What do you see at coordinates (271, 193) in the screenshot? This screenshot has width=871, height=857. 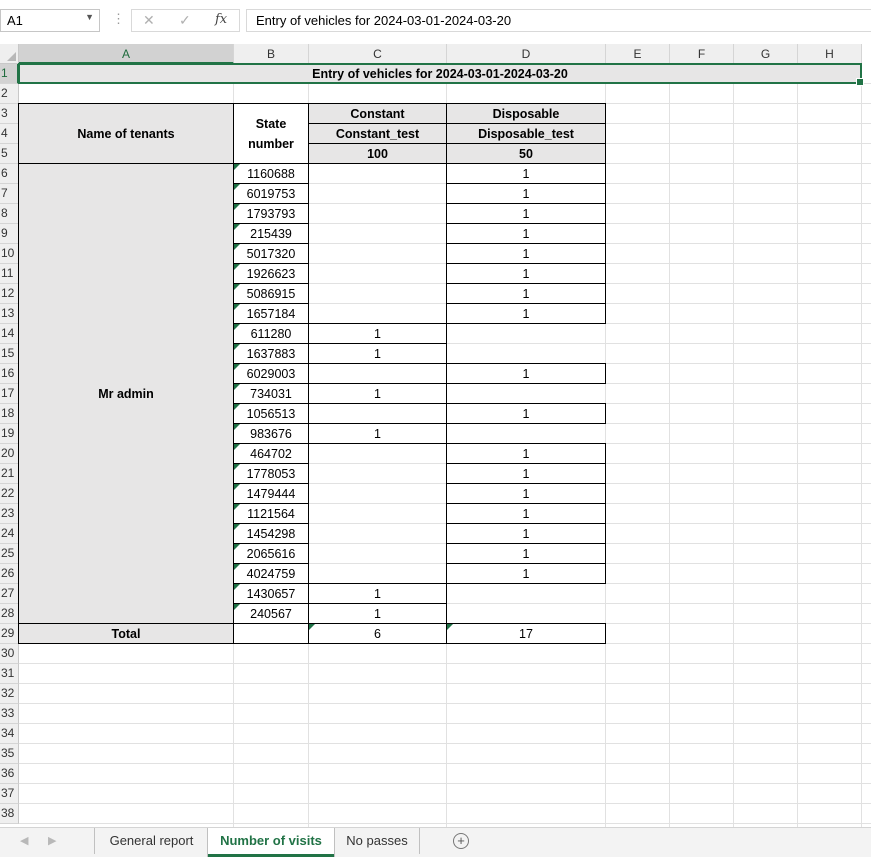 I see `state-number-cell: 6019753` at bounding box center [271, 193].